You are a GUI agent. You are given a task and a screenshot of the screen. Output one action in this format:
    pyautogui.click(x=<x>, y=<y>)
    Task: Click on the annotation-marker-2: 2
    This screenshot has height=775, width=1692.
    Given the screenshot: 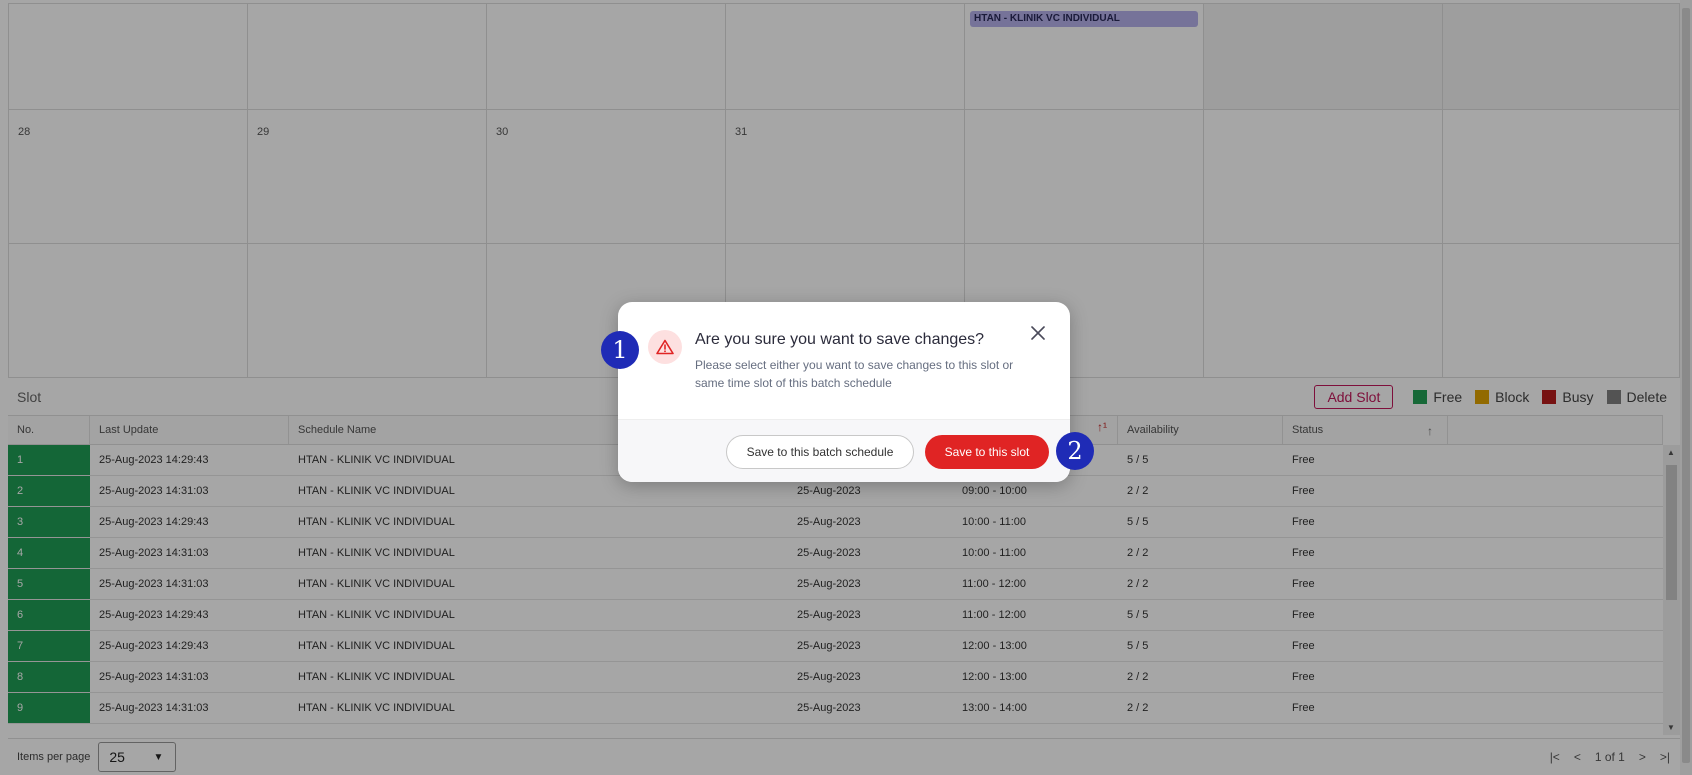 What is the action you would take?
    pyautogui.click(x=1075, y=451)
    